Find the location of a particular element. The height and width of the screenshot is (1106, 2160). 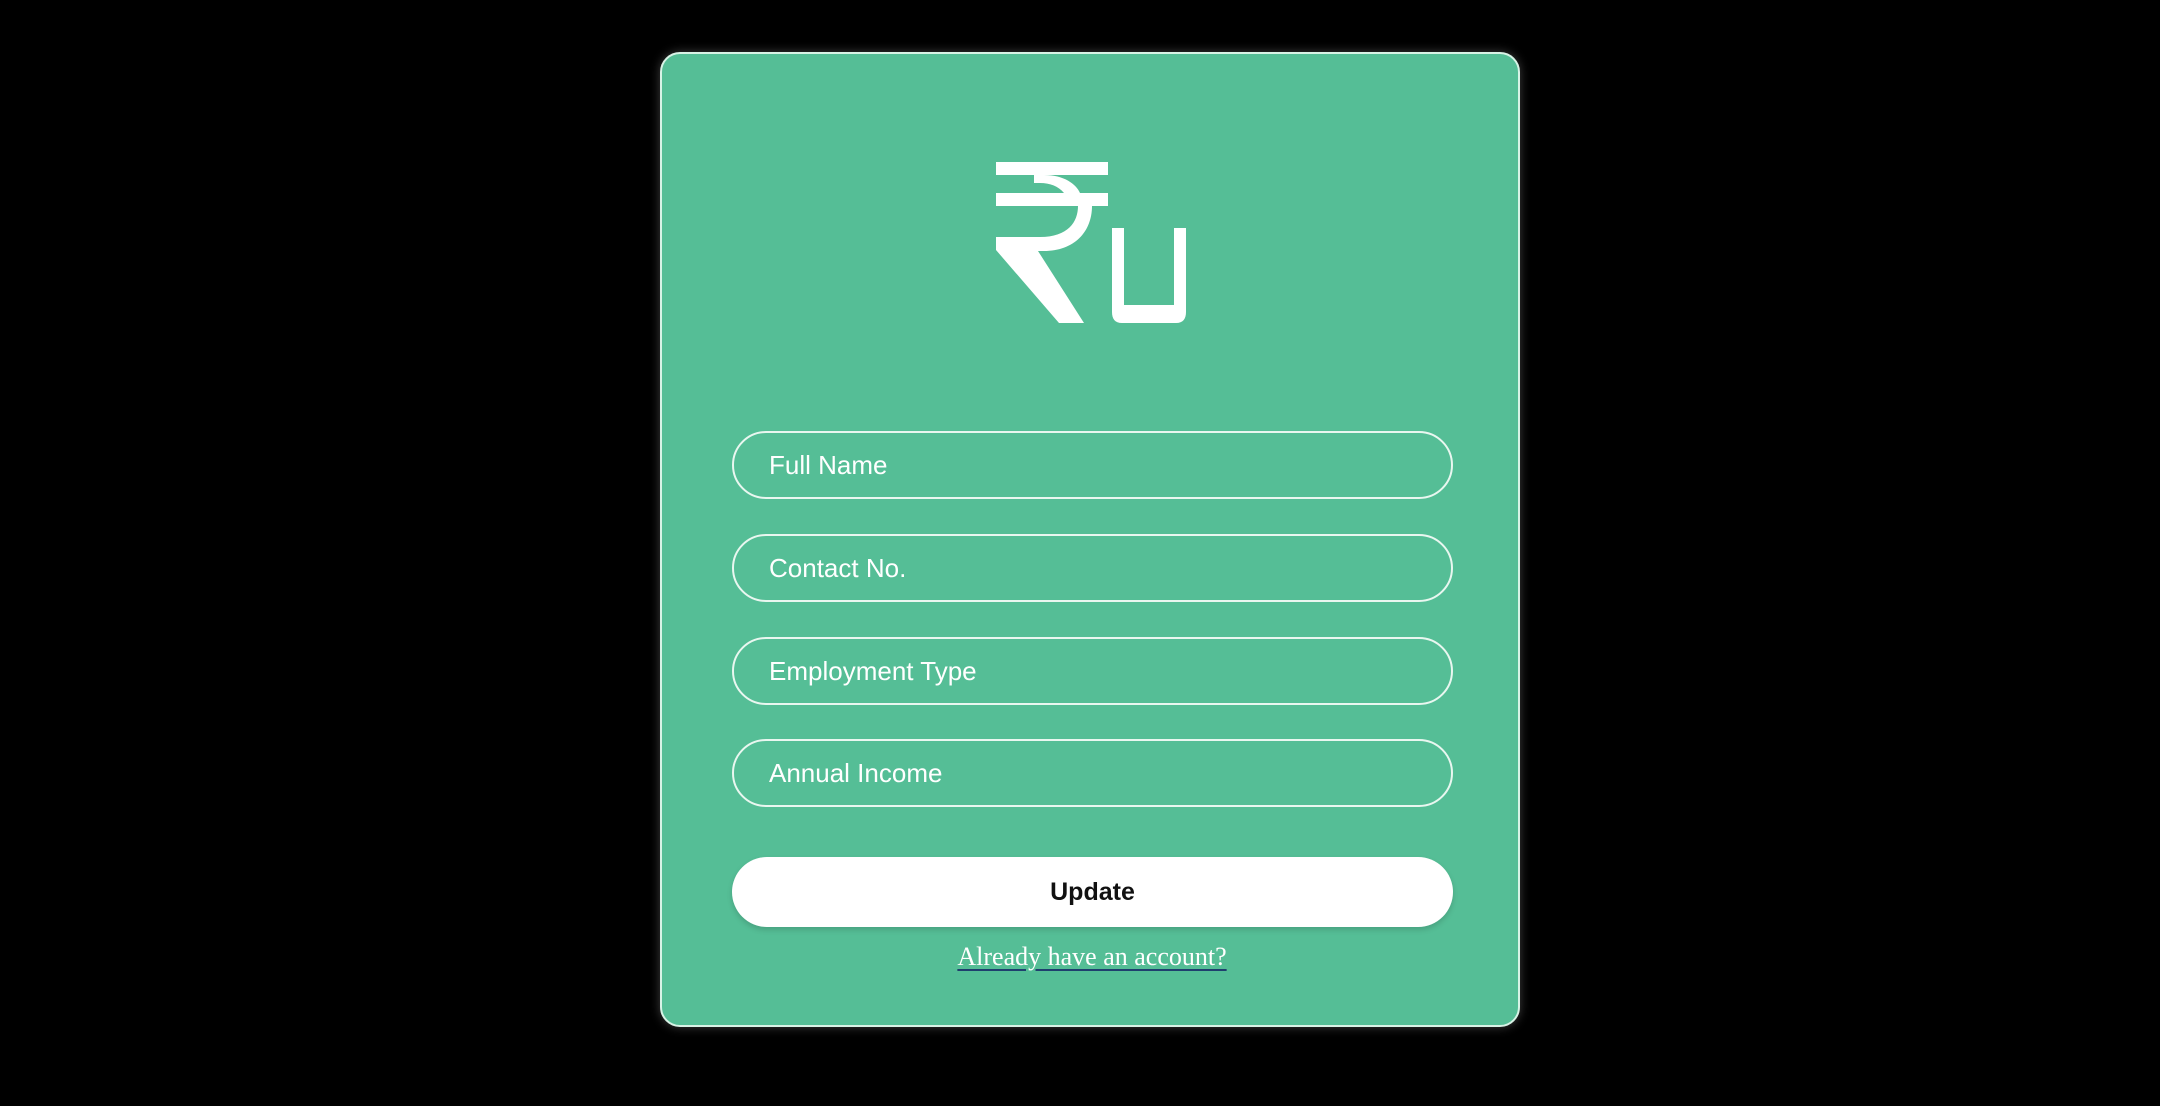

contact-number-input is located at coordinates (1092, 568).